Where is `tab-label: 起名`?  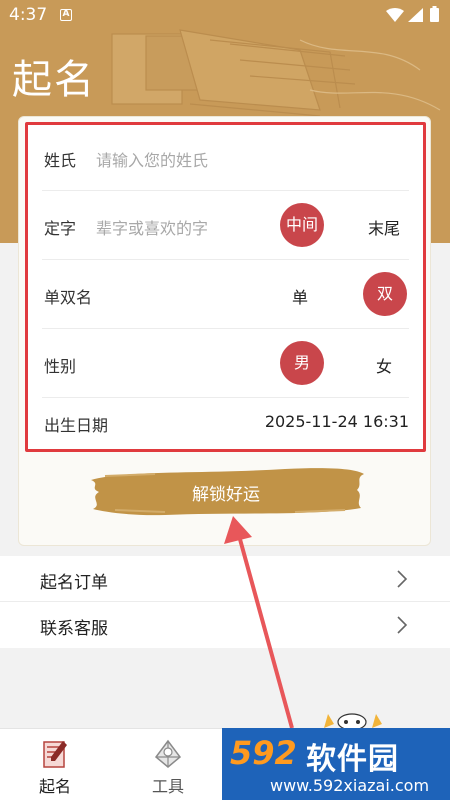
tab-label: 起名 is located at coordinates (54, 786).